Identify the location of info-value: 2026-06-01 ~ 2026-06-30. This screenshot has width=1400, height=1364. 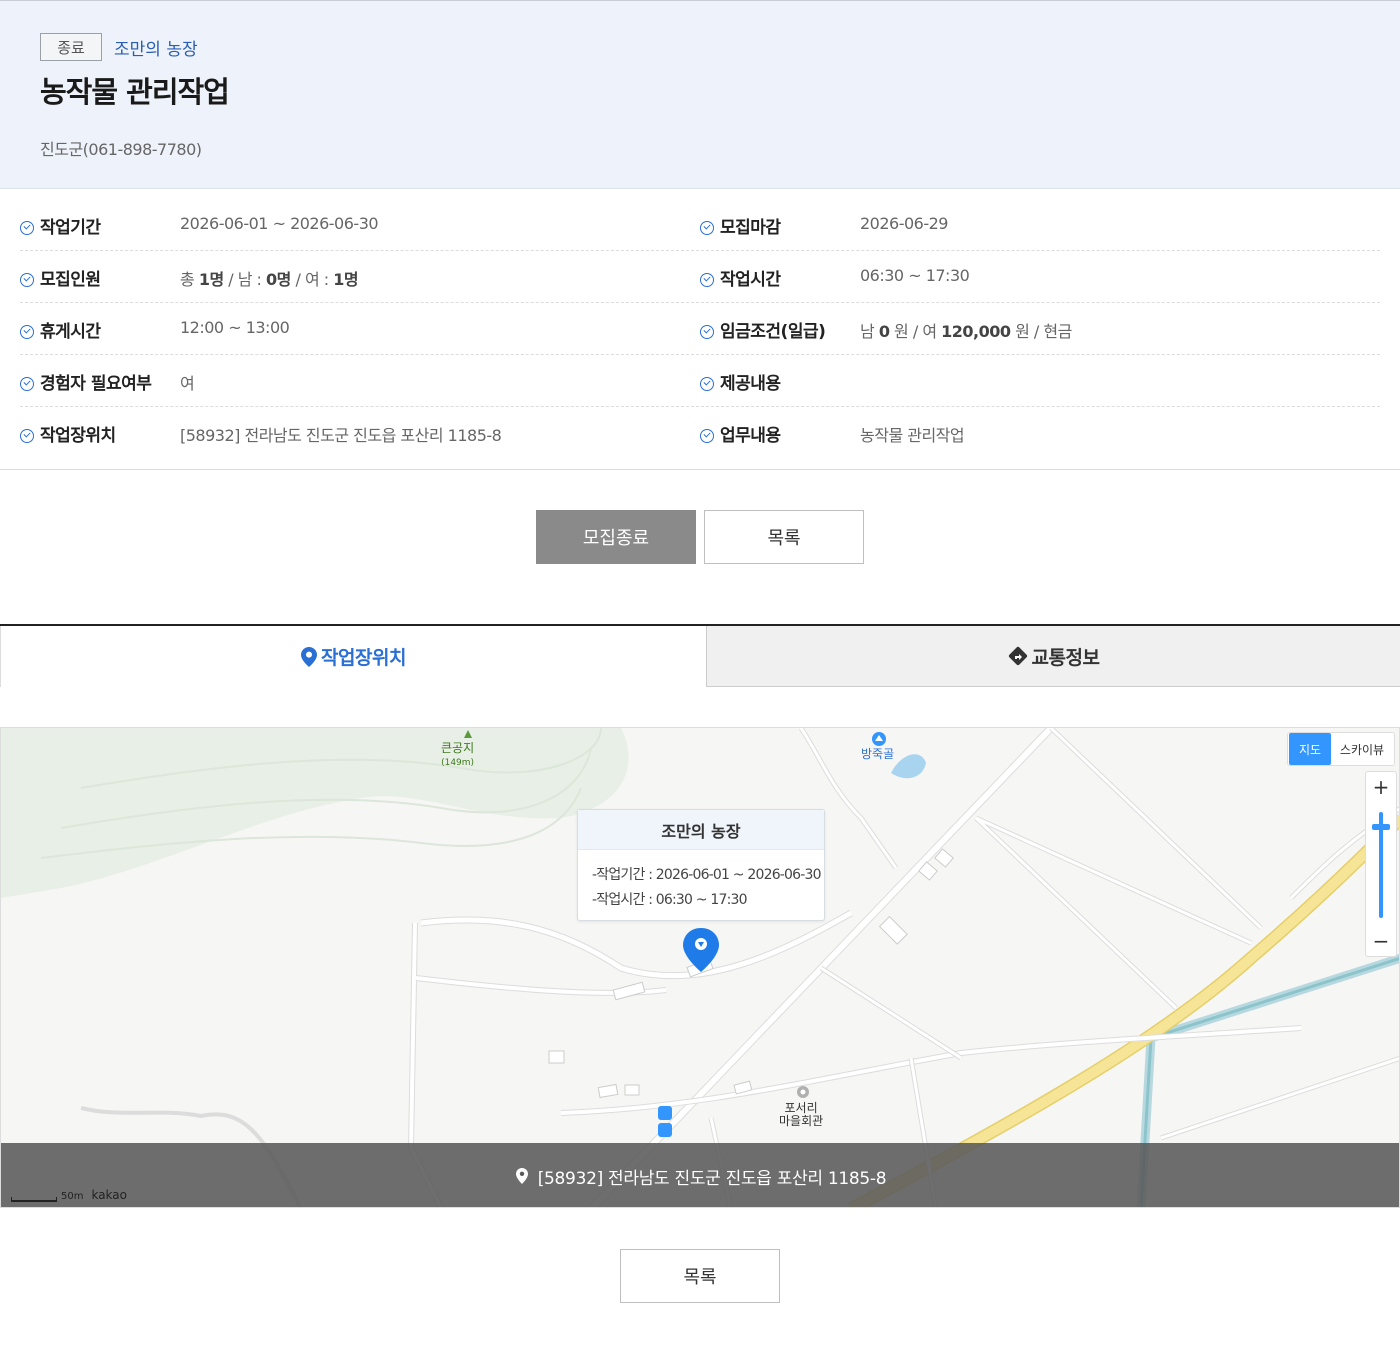
(279, 223).